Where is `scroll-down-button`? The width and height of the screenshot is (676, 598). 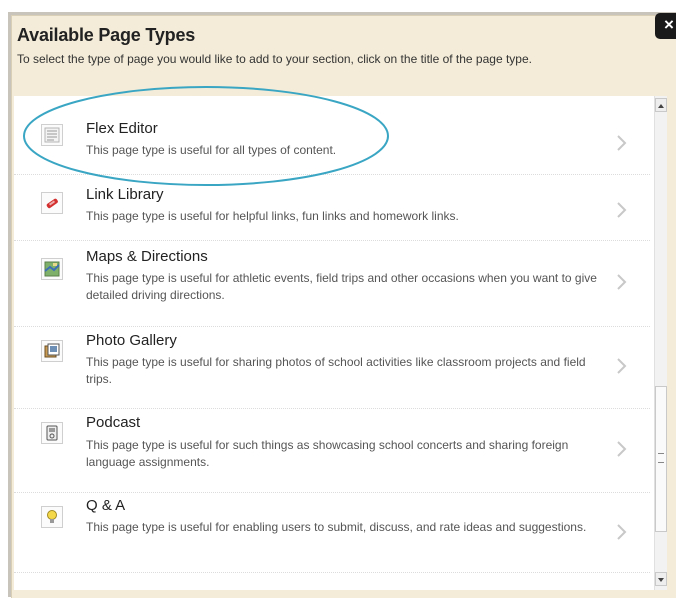 scroll-down-button is located at coordinates (661, 579).